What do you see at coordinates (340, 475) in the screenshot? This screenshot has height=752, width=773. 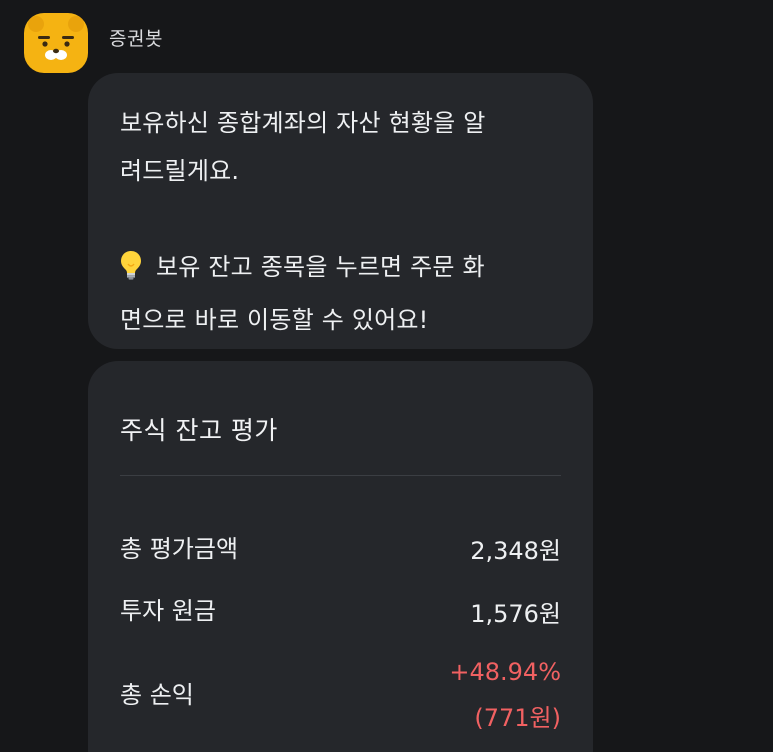 I see `card-divider` at bounding box center [340, 475].